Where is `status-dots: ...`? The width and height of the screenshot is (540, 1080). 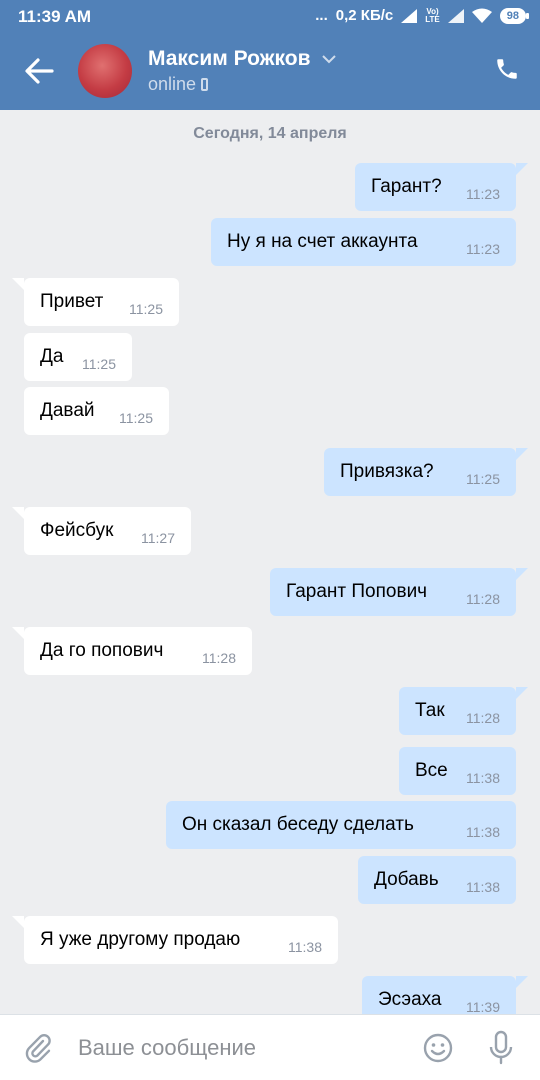
status-dots: ... is located at coordinates (321, 15).